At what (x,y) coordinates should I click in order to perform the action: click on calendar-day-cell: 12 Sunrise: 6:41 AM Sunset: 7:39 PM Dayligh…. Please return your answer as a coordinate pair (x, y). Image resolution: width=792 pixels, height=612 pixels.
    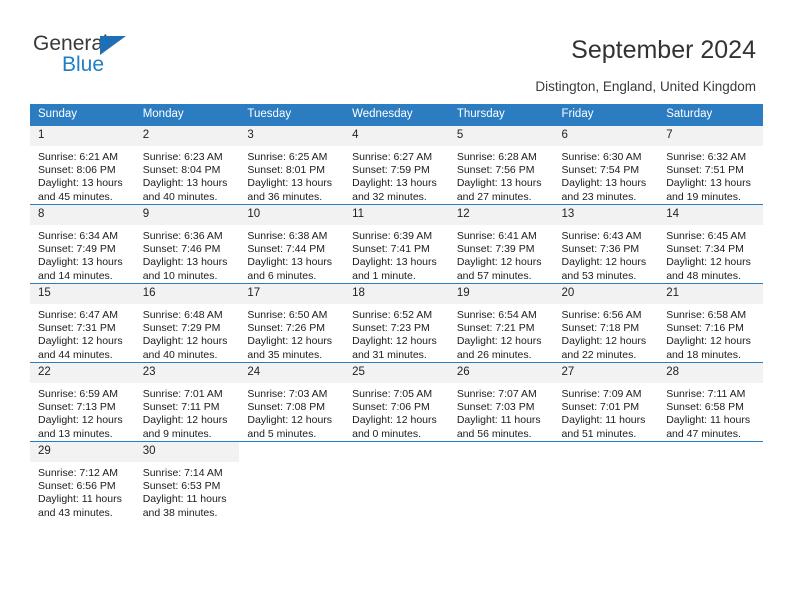
    Looking at the image, I should click on (501, 244).